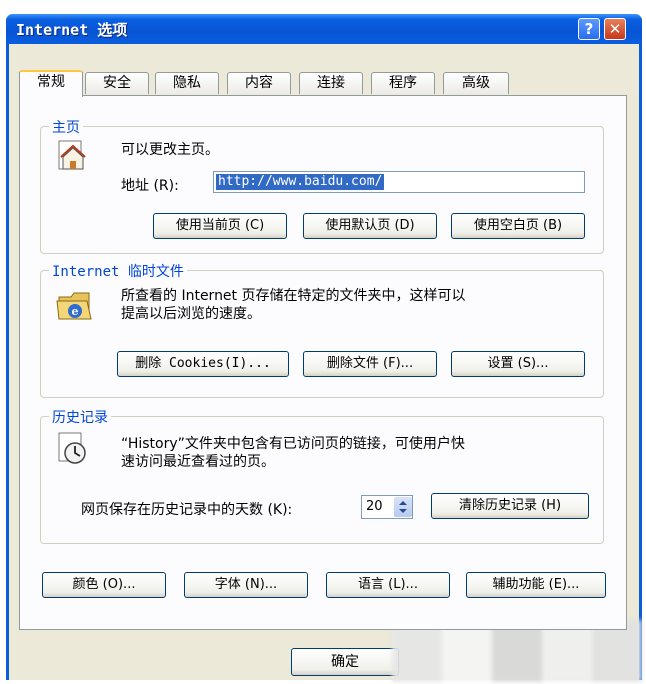 The image size is (646, 684). What do you see at coordinates (72, 30) in the screenshot?
I see `window-title: Internet 选项` at bounding box center [72, 30].